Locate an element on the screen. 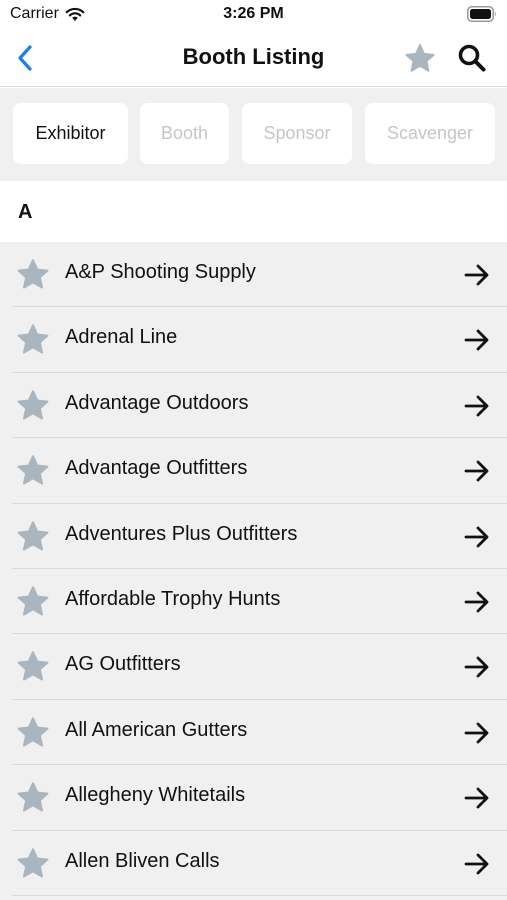 The width and height of the screenshot is (507, 900). filter-exhibitor-button: Exhibitor is located at coordinates (70, 133).